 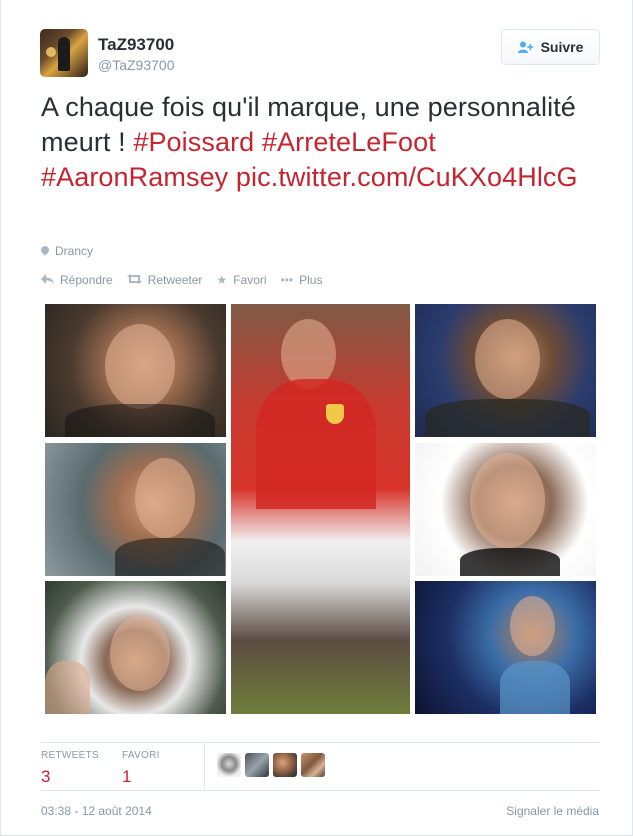 What do you see at coordinates (193, 142) in the screenshot?
I see `hashtag-link: #Poissard` at bounding box center [193, 142].